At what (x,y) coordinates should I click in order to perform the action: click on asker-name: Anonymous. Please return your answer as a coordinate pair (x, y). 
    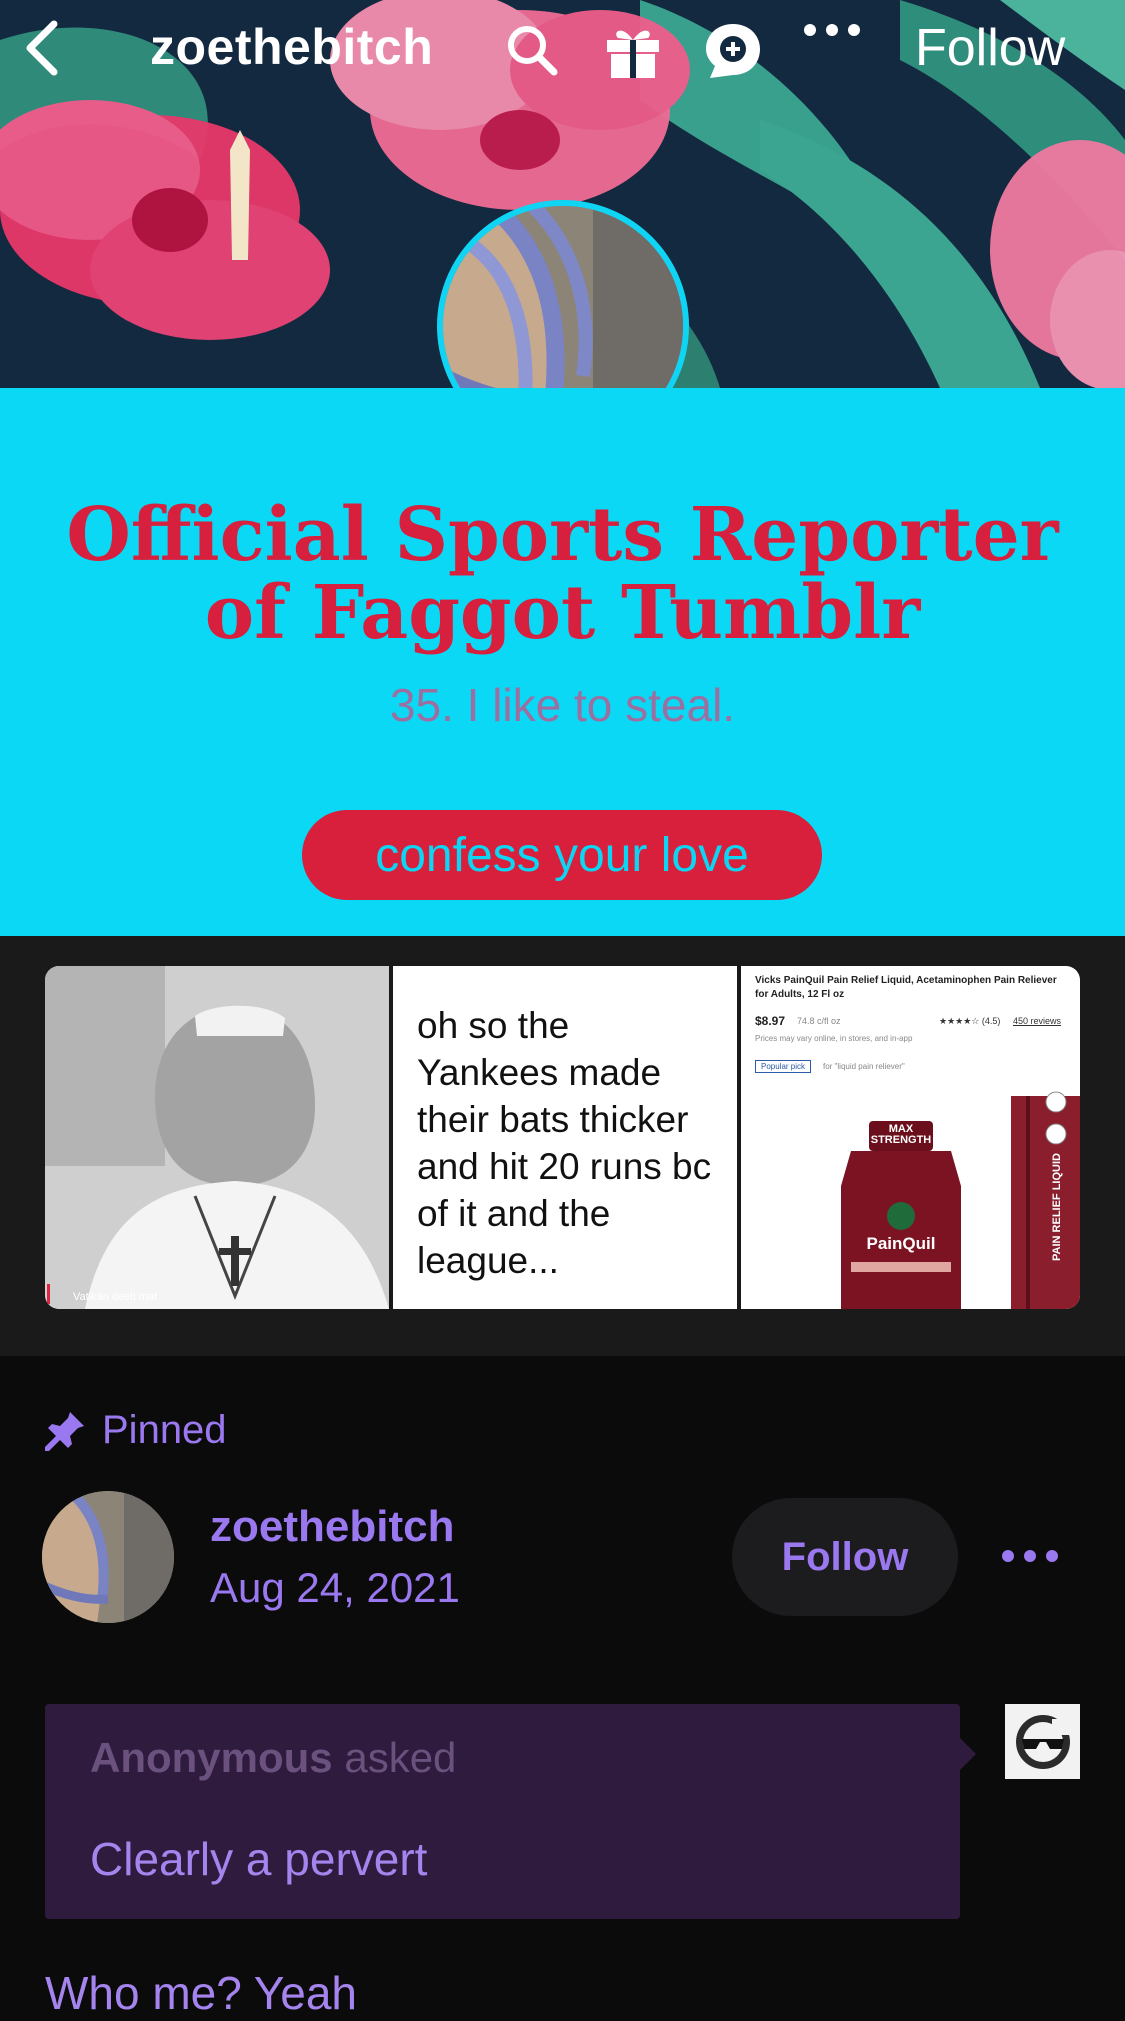
    Looking at the image, I should click on (211, 1757).